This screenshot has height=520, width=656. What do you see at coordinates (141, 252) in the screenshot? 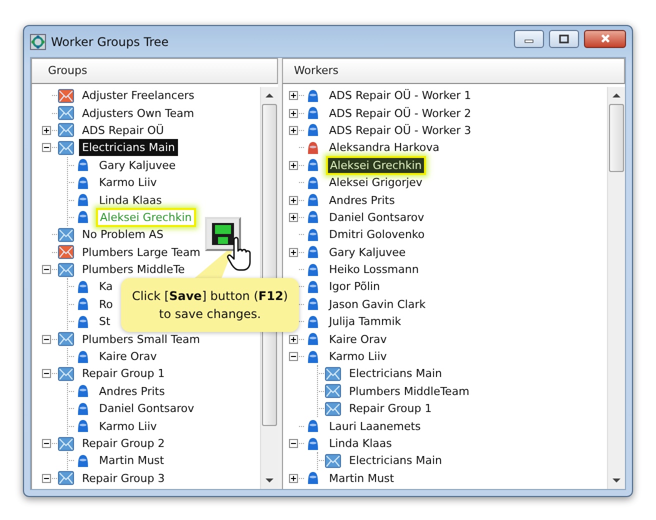
I see `tree-item: Plumbers Large Team` at bounding box center [141, 252].